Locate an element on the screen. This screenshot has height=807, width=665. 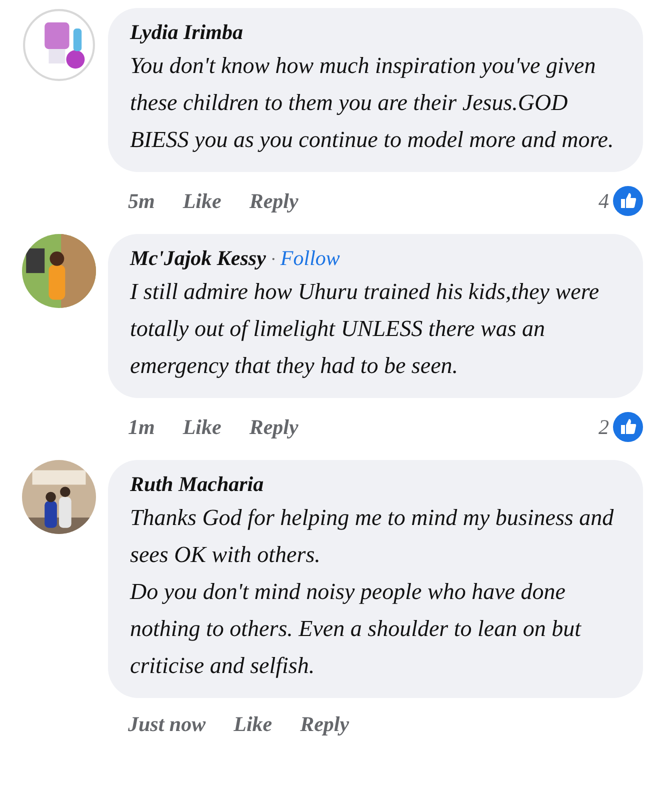
comment-text: You don't know how much inspiration you've given these children to them you are their Jesus.GOD BIESS you as you continue to model more and more. is located at coordinates (372, 103).